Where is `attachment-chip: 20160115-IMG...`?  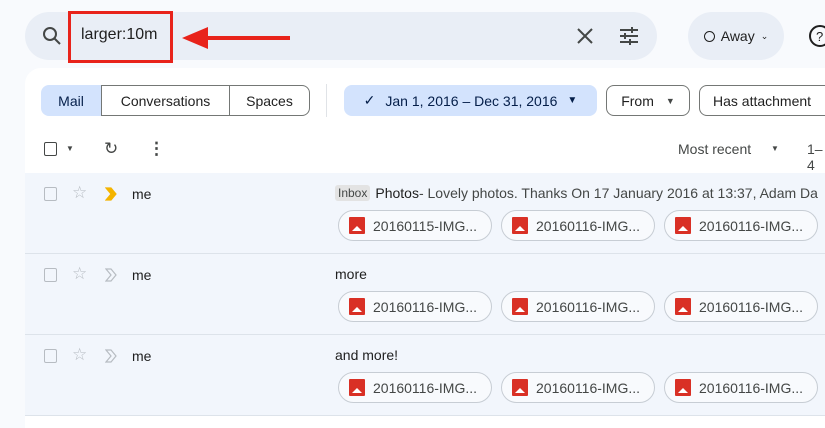 attachment-chip: 20160115-IMG... is located at coordinates (415, 225).